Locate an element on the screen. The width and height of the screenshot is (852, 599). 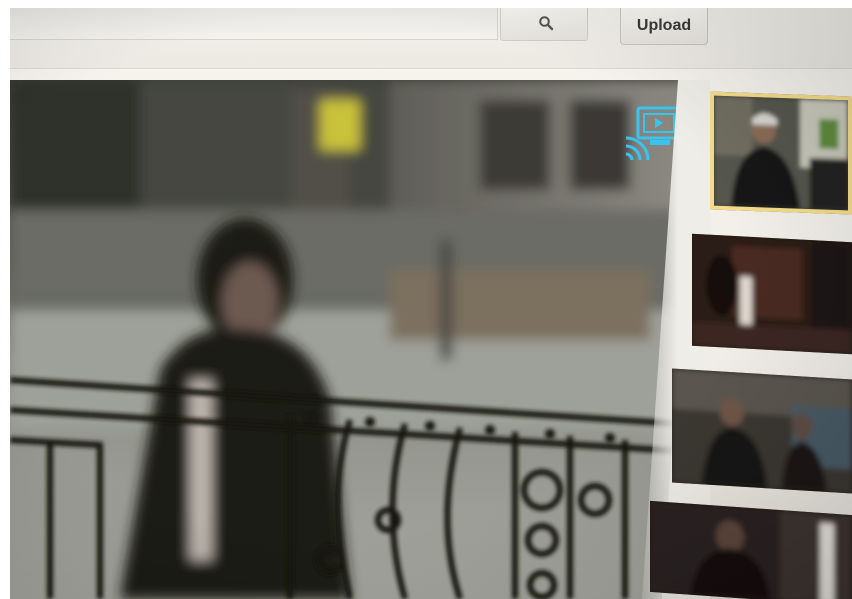
related-video-thumbnail-selected is located at coordinates (781, 153).